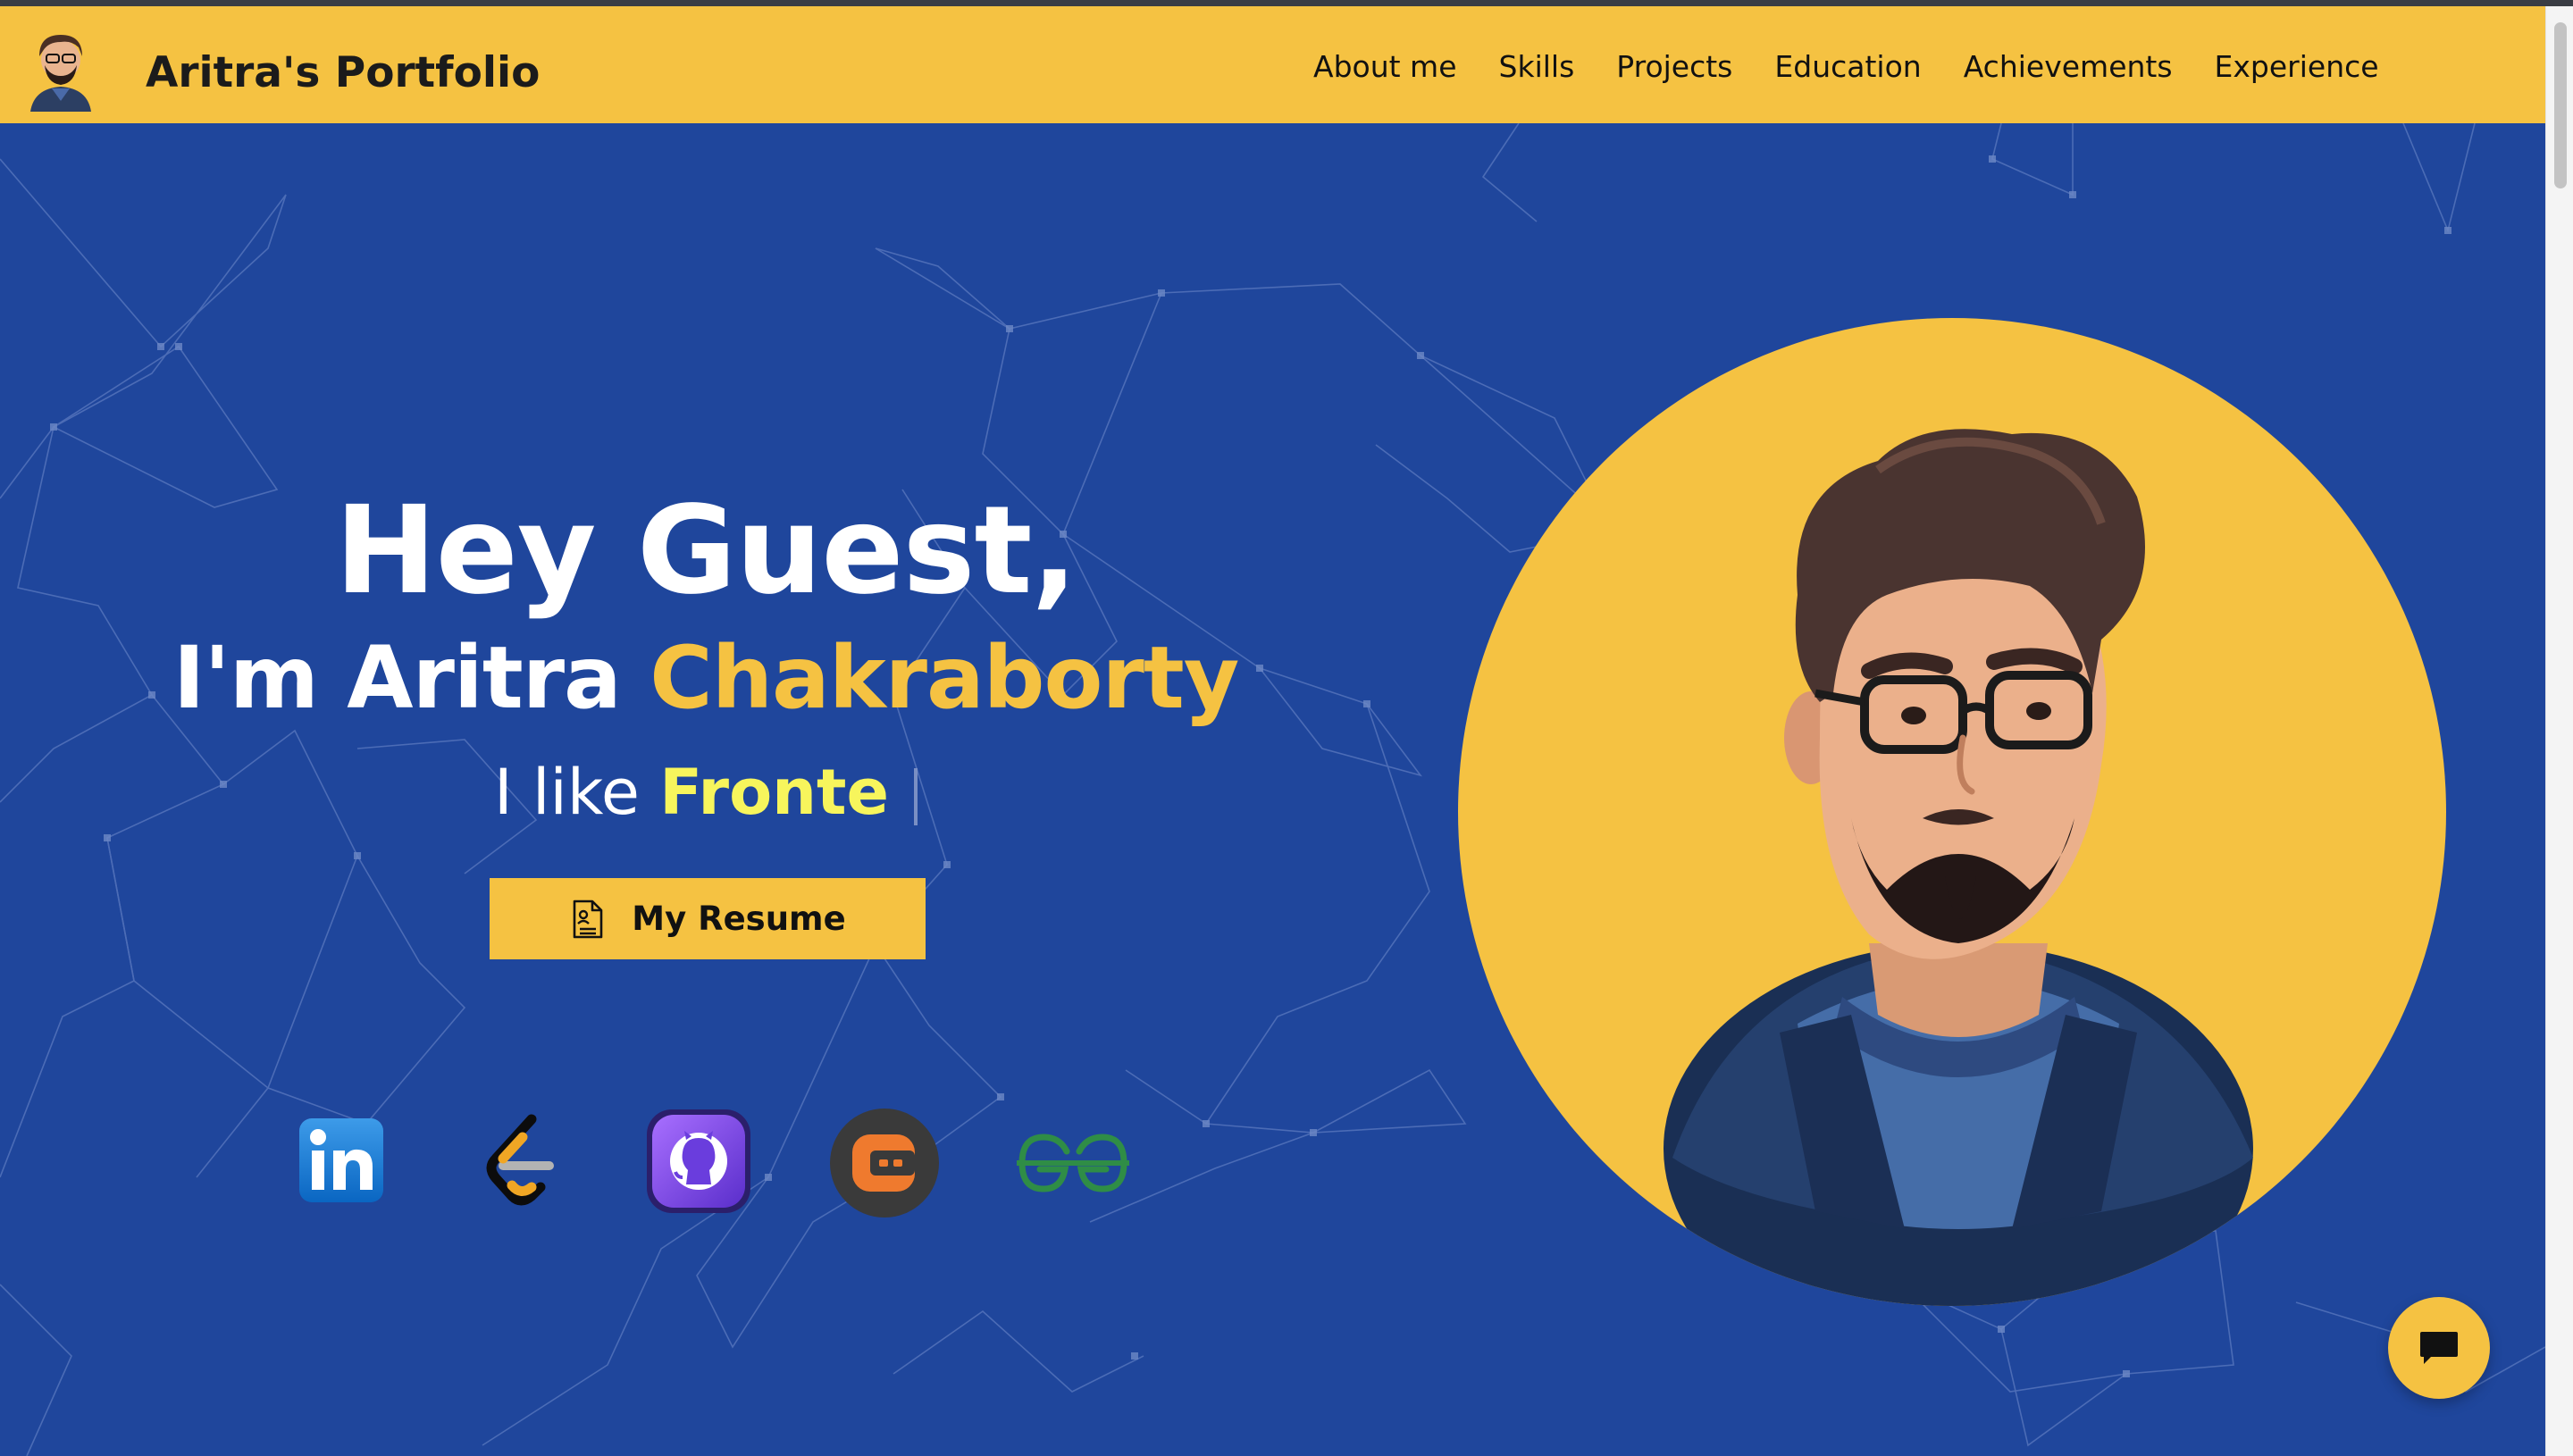 The width and height of the screenshot is (2573, 1456). I want to click on nav-item-about-me: About me, so click(1385, 66).